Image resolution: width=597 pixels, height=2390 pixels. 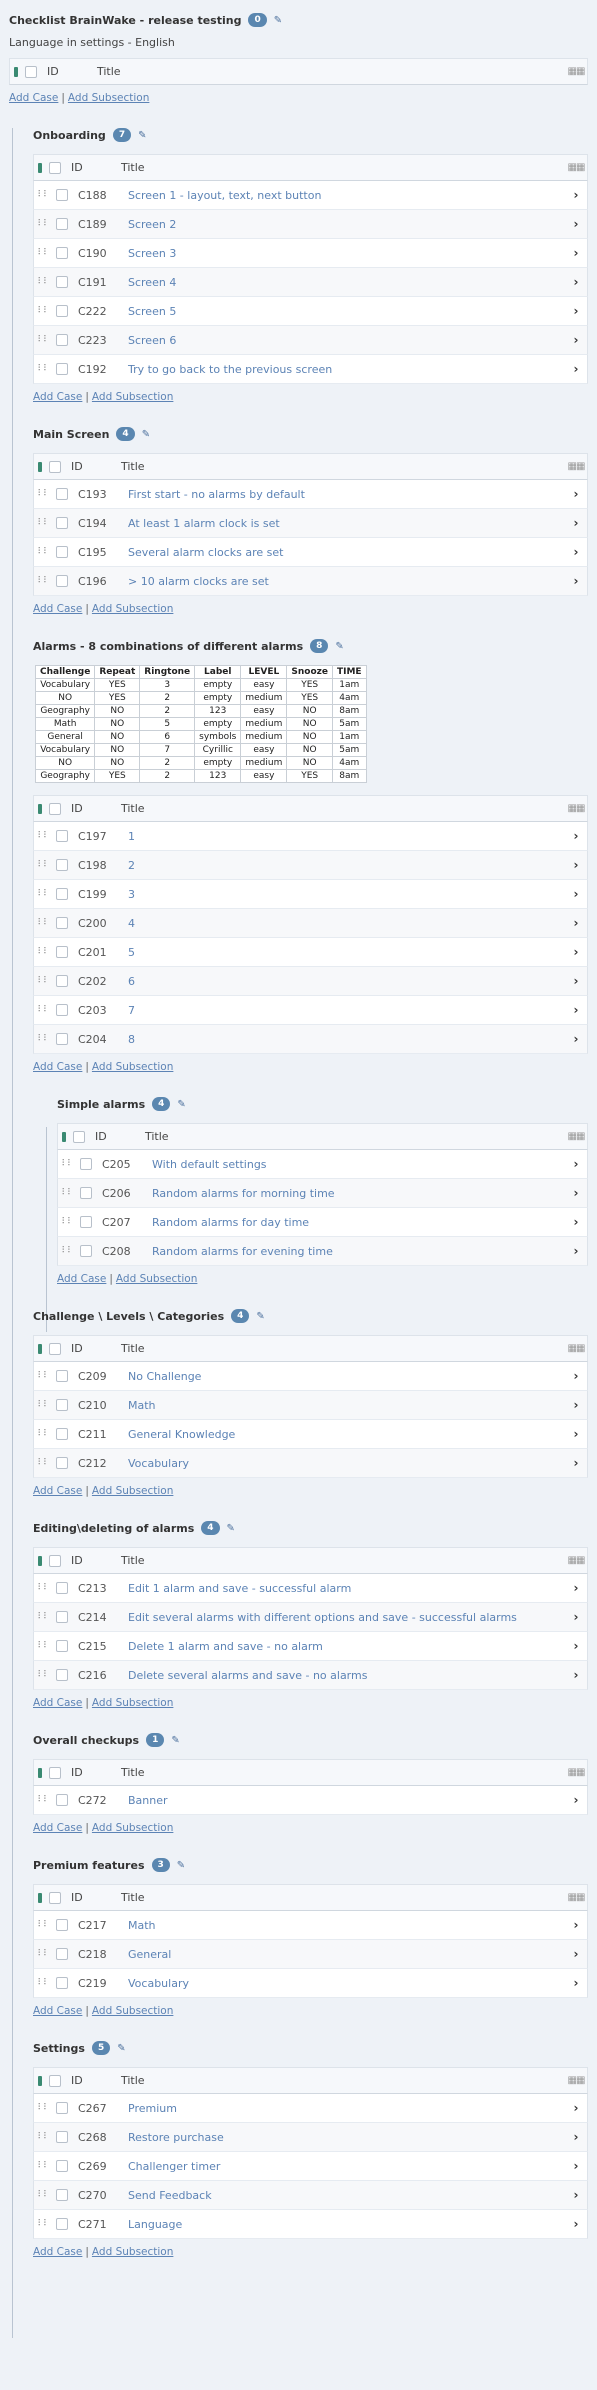 What do you see at coordinates (346, 1588) in the screenshot?
I see `case-title-link: Edit 1 alarm and save - successful alarm` at bounding box center [346, 1588].